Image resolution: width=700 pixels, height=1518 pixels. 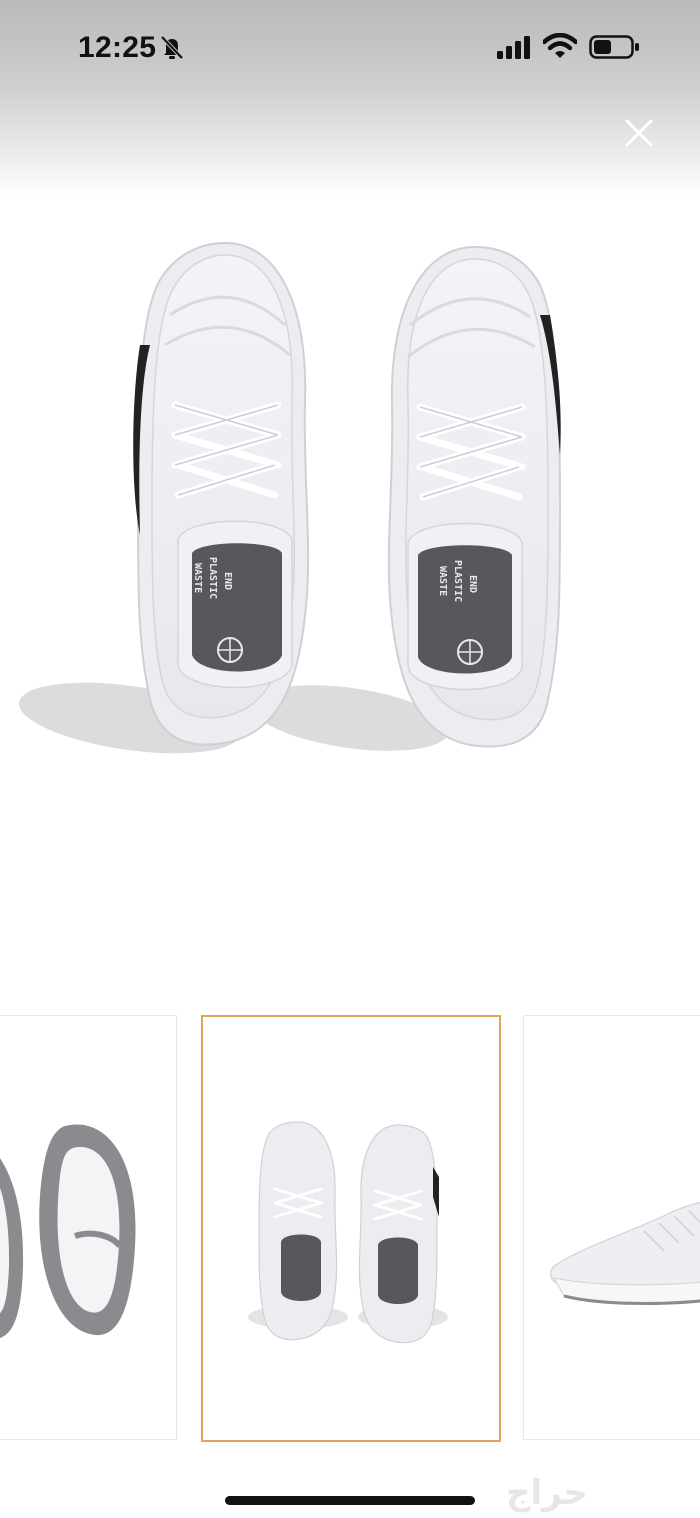 What do you see at coordinates (474, 496) in the screenshot?
I see `right-shoe: END PLASTIC WASTE` at bounding box center [474, 496].